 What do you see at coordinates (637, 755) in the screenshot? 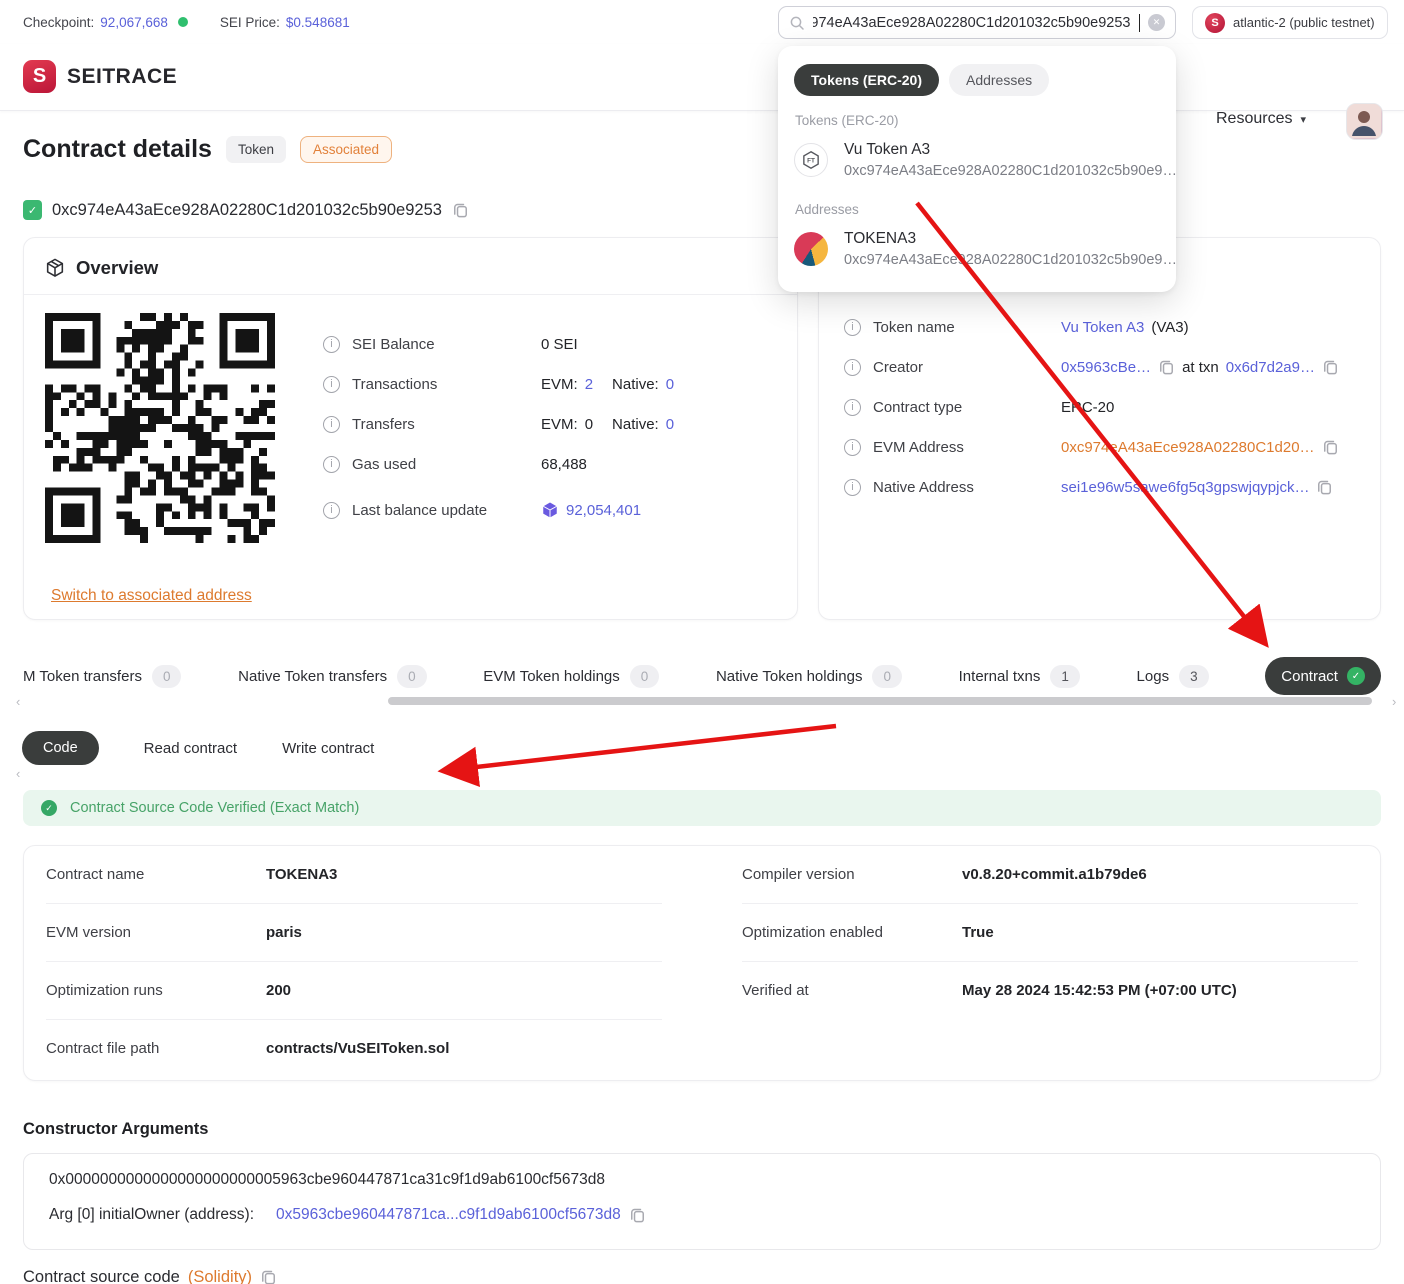
I see `annotation-arrow-to-subtabs` at bounding box center [637, 755].